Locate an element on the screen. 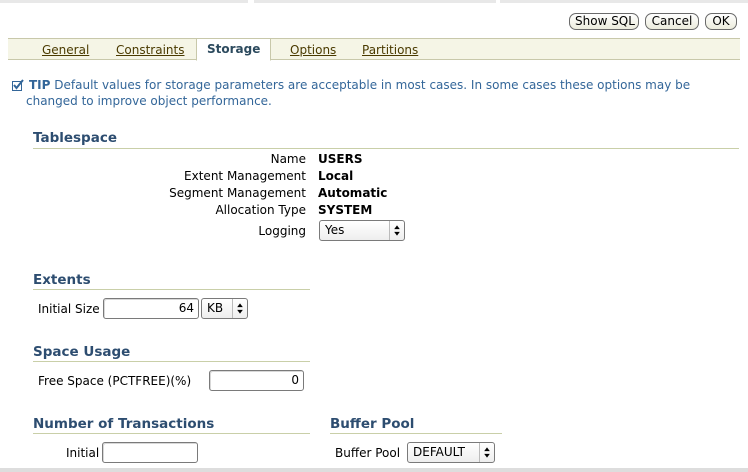  buffer-pool-label: Buffer Pool is located at coordinates (368, 453).